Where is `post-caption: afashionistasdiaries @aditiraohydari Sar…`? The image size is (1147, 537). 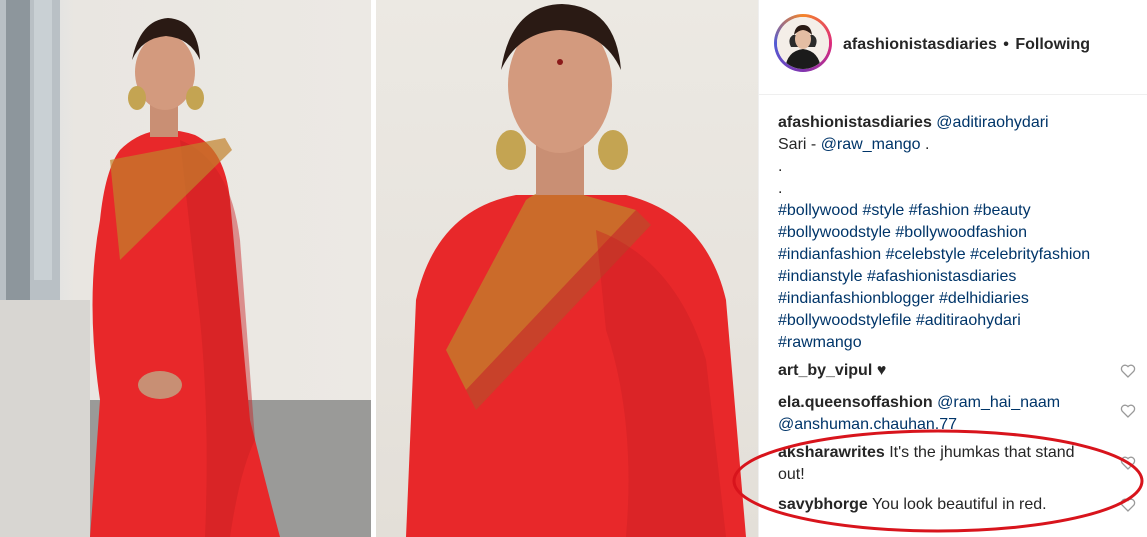 post-caption: afashionistasdiaries @aditiraohydari Sar… is located at coordinates (953, 233).